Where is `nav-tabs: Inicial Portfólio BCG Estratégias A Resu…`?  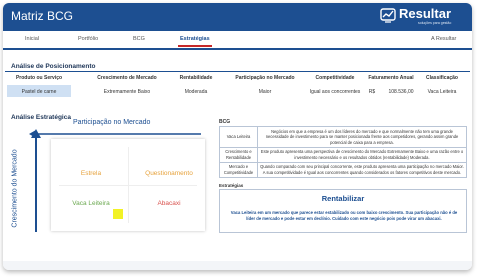
nav-tabs: Inicial Portfólio BCG Estratégias A Resu… is located at coordinates (237, 40).